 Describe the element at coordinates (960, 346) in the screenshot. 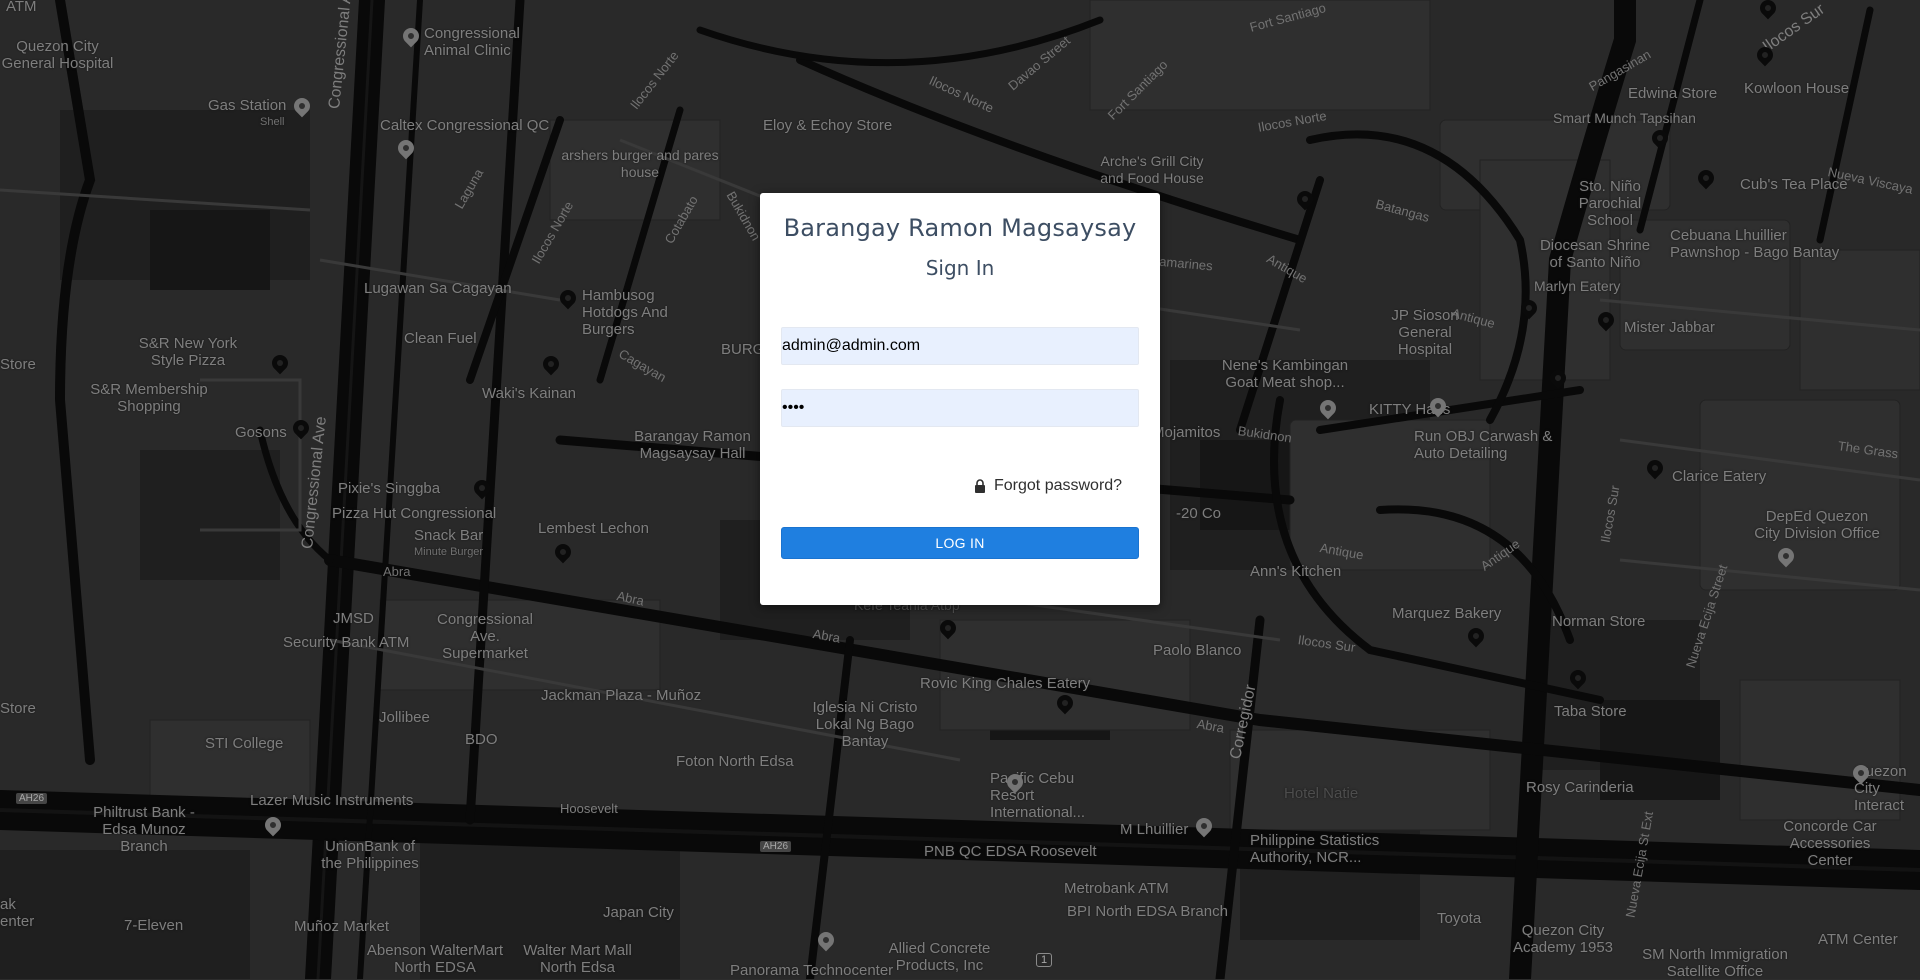

I see `email-field` at that location.